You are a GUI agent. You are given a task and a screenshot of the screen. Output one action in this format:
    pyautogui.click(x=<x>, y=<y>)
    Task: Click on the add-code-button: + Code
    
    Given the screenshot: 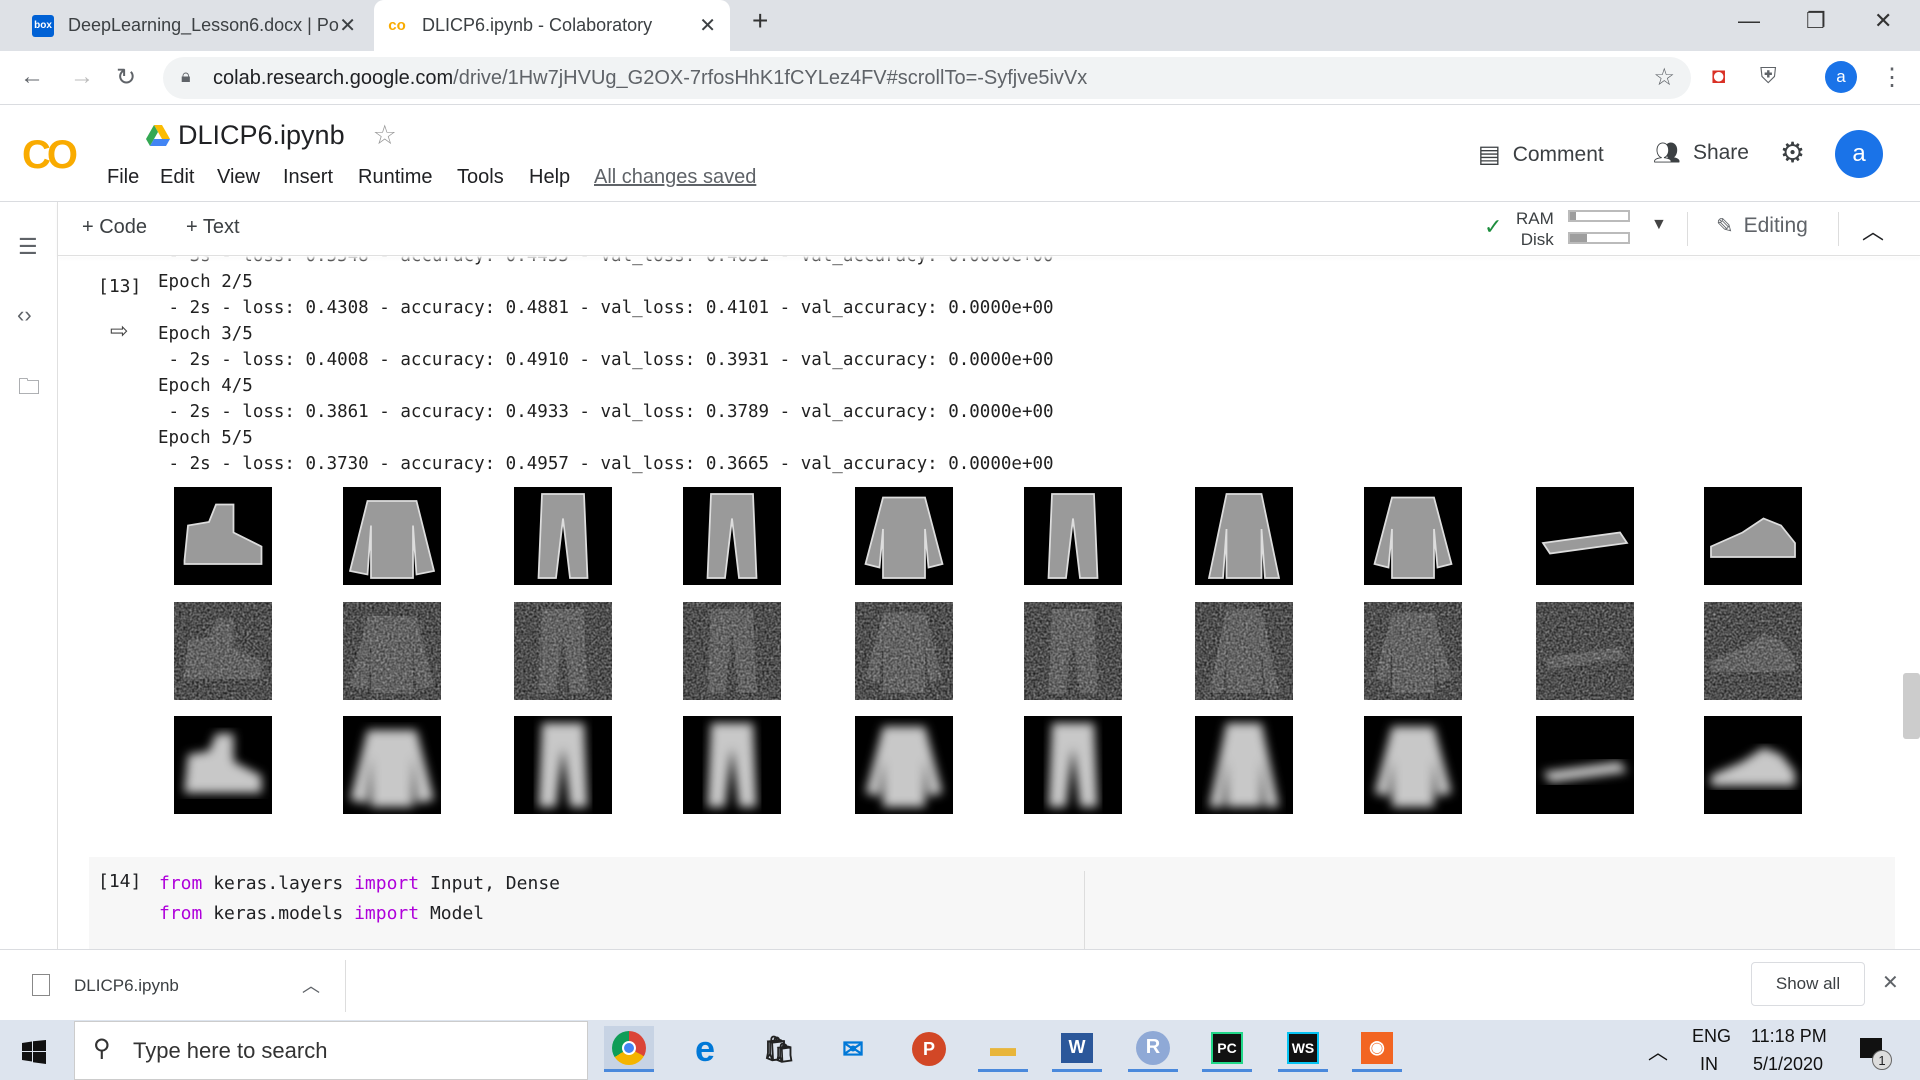 What is the action you would take?
    pyautogui.click(x=114, y=227)
    